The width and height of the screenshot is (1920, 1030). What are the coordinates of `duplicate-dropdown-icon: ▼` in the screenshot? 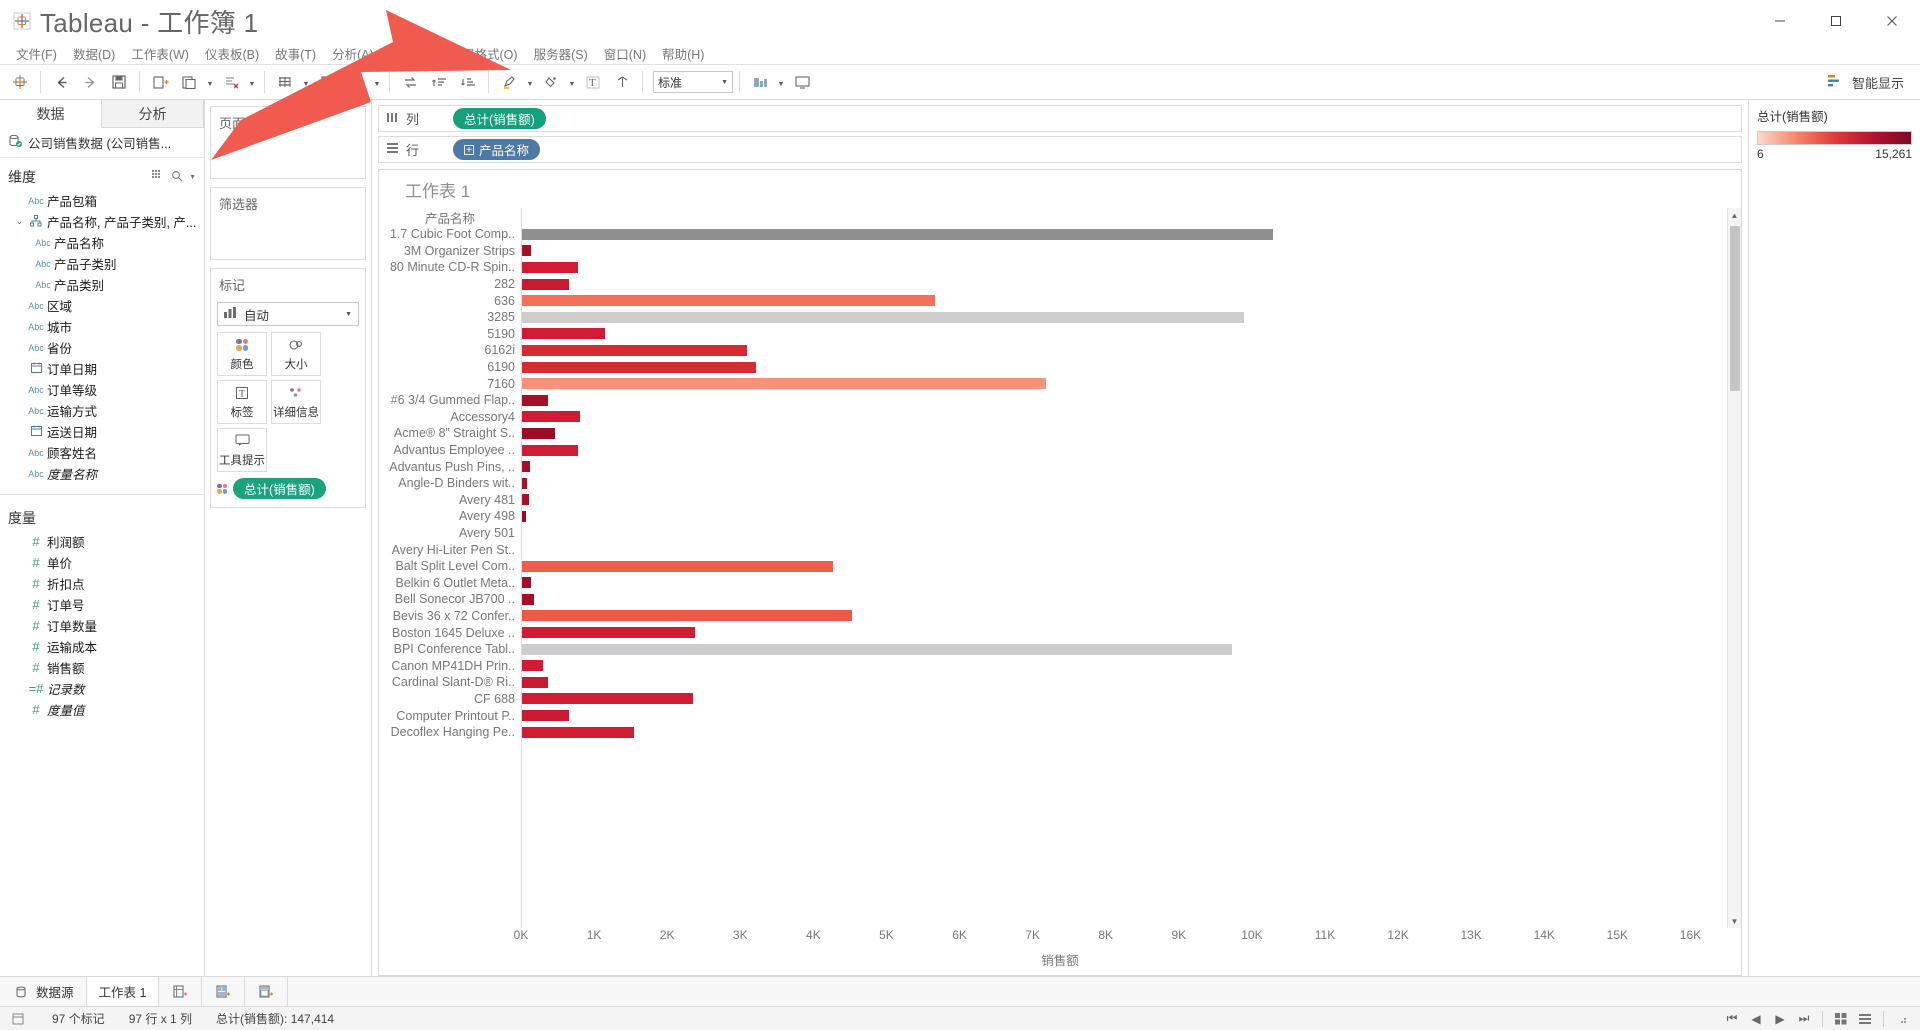 It's located at (210, 82).